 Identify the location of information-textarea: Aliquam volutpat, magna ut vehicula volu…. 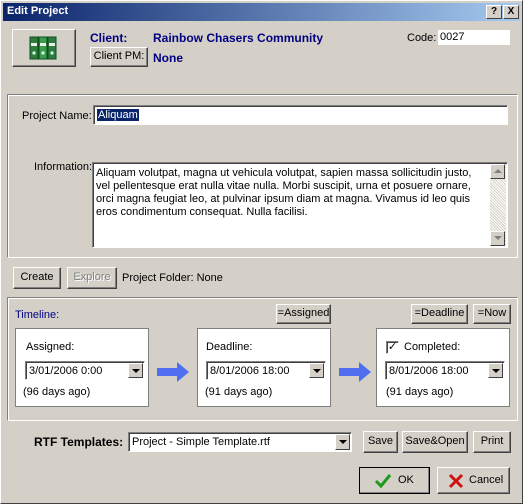
(300, 205).